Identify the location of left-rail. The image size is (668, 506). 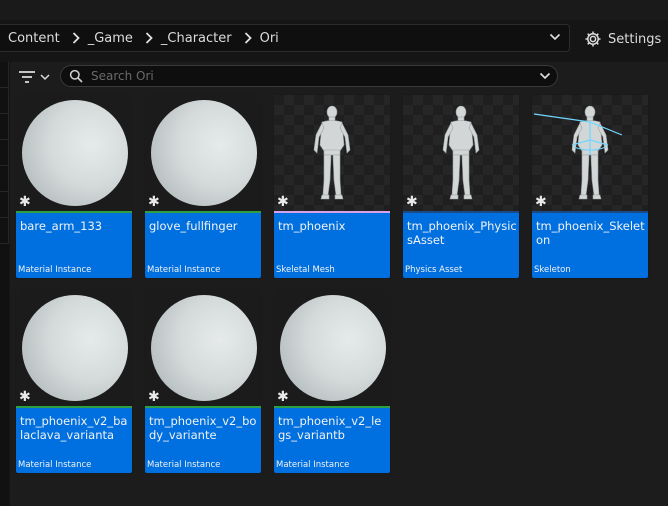
(4, 284).